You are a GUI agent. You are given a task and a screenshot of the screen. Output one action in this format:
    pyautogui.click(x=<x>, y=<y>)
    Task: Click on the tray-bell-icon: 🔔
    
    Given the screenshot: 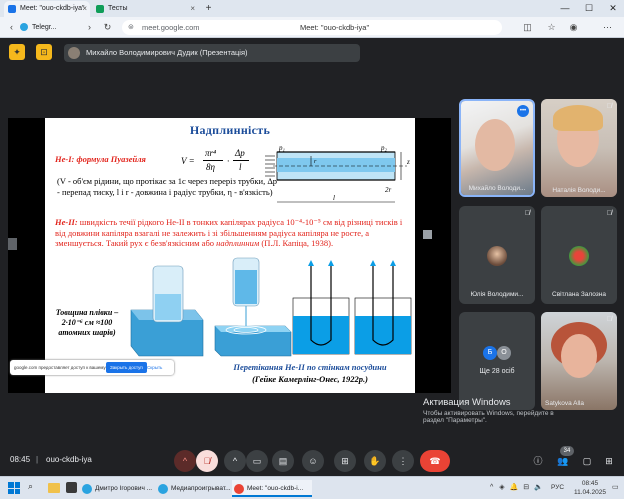 What is the action you would take?
    pyautogui.click(x=514, y=487)
    